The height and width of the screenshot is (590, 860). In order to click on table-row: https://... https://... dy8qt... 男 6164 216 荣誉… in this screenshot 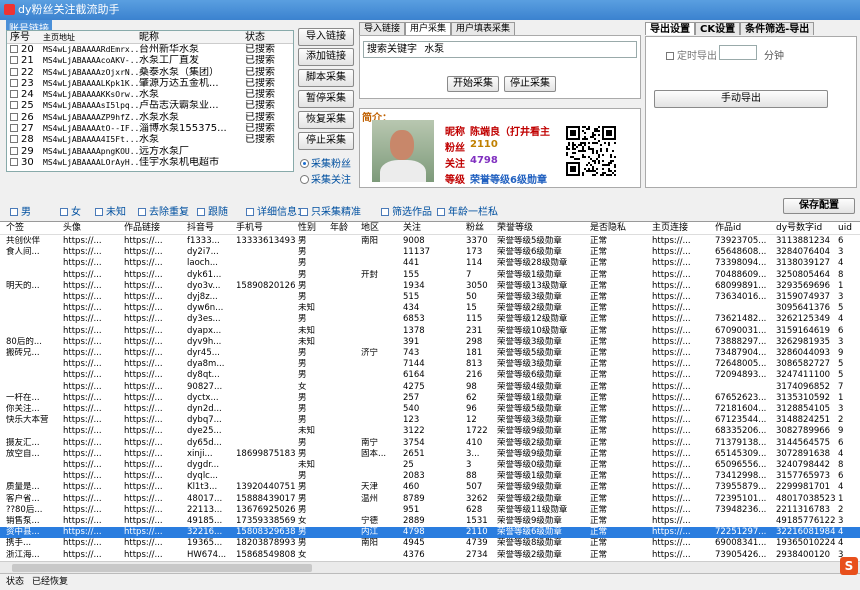, I will do `click(430, 375)`.